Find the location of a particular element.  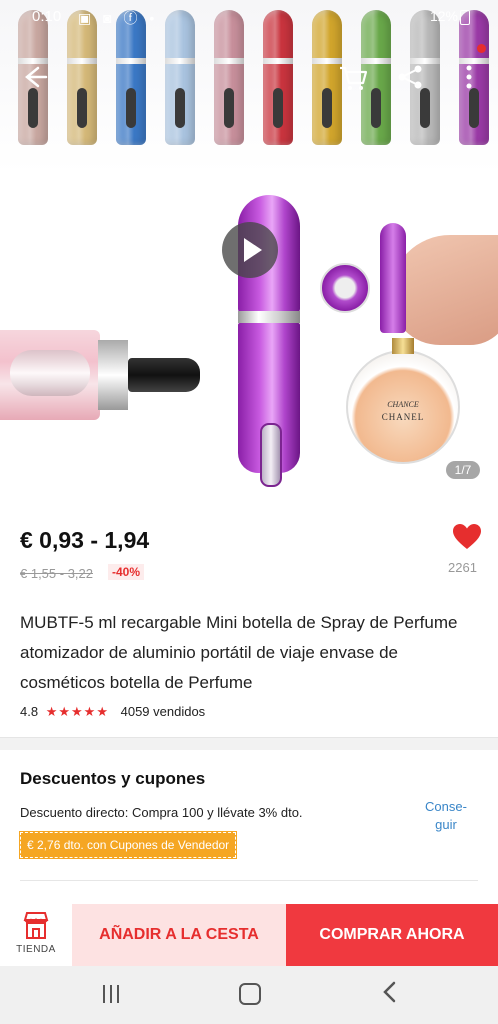

store-button: TIENDA is located at coordinates (36, 935).